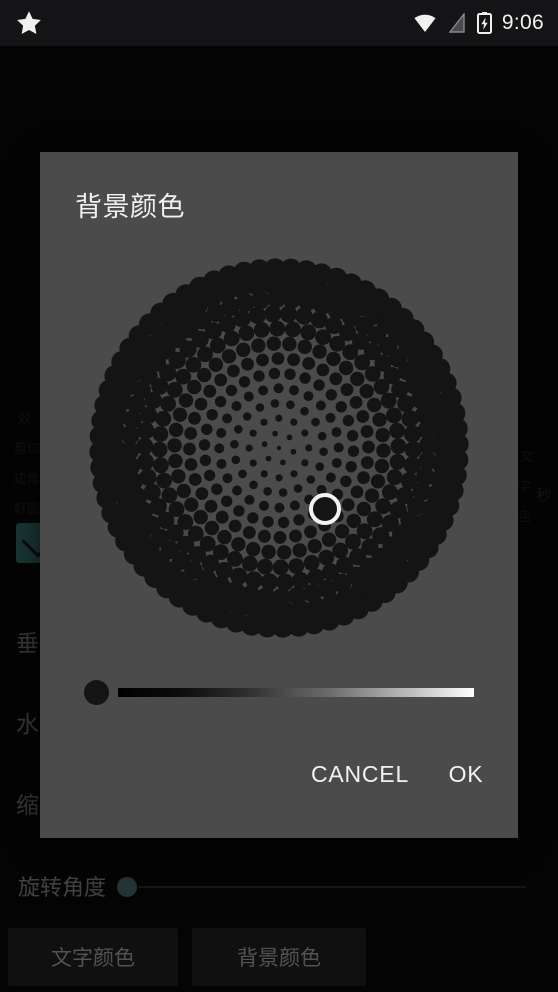 Image resolution: width=558 pixels, height=992 pixels. Describe the element at coordinates (425, 23) in the screenshot. I see `wifi-icon` at that location.